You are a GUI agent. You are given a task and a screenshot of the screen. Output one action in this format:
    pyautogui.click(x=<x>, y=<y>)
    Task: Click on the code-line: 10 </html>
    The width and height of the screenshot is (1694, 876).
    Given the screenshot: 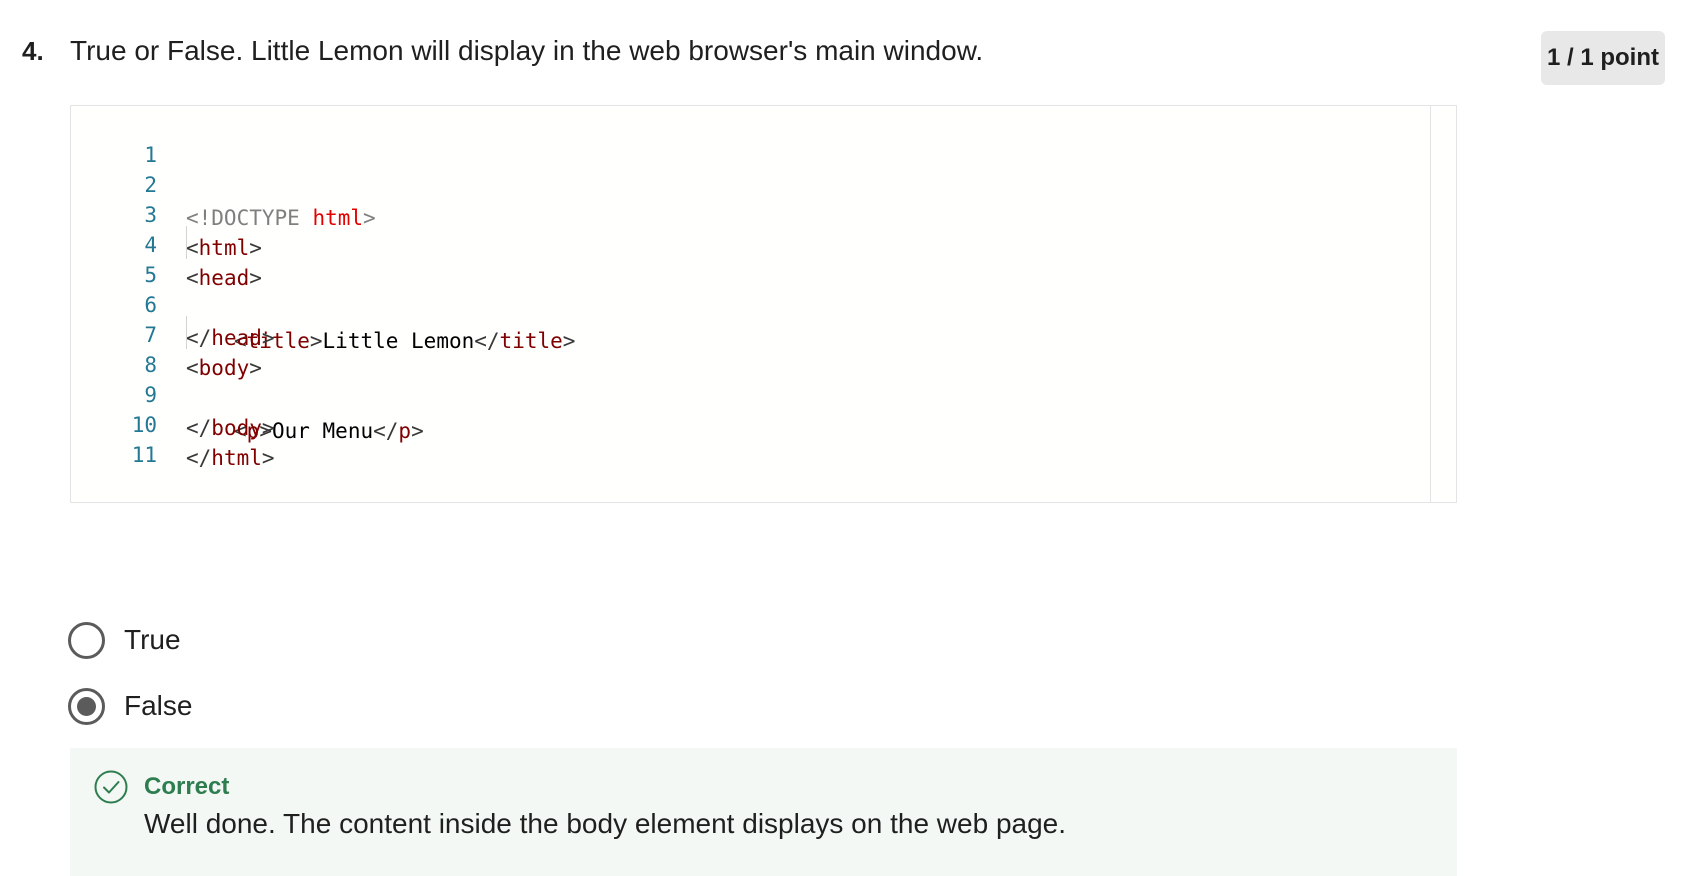 What is the action you would take?
    pyautogui.click(x=741, y=423)
    